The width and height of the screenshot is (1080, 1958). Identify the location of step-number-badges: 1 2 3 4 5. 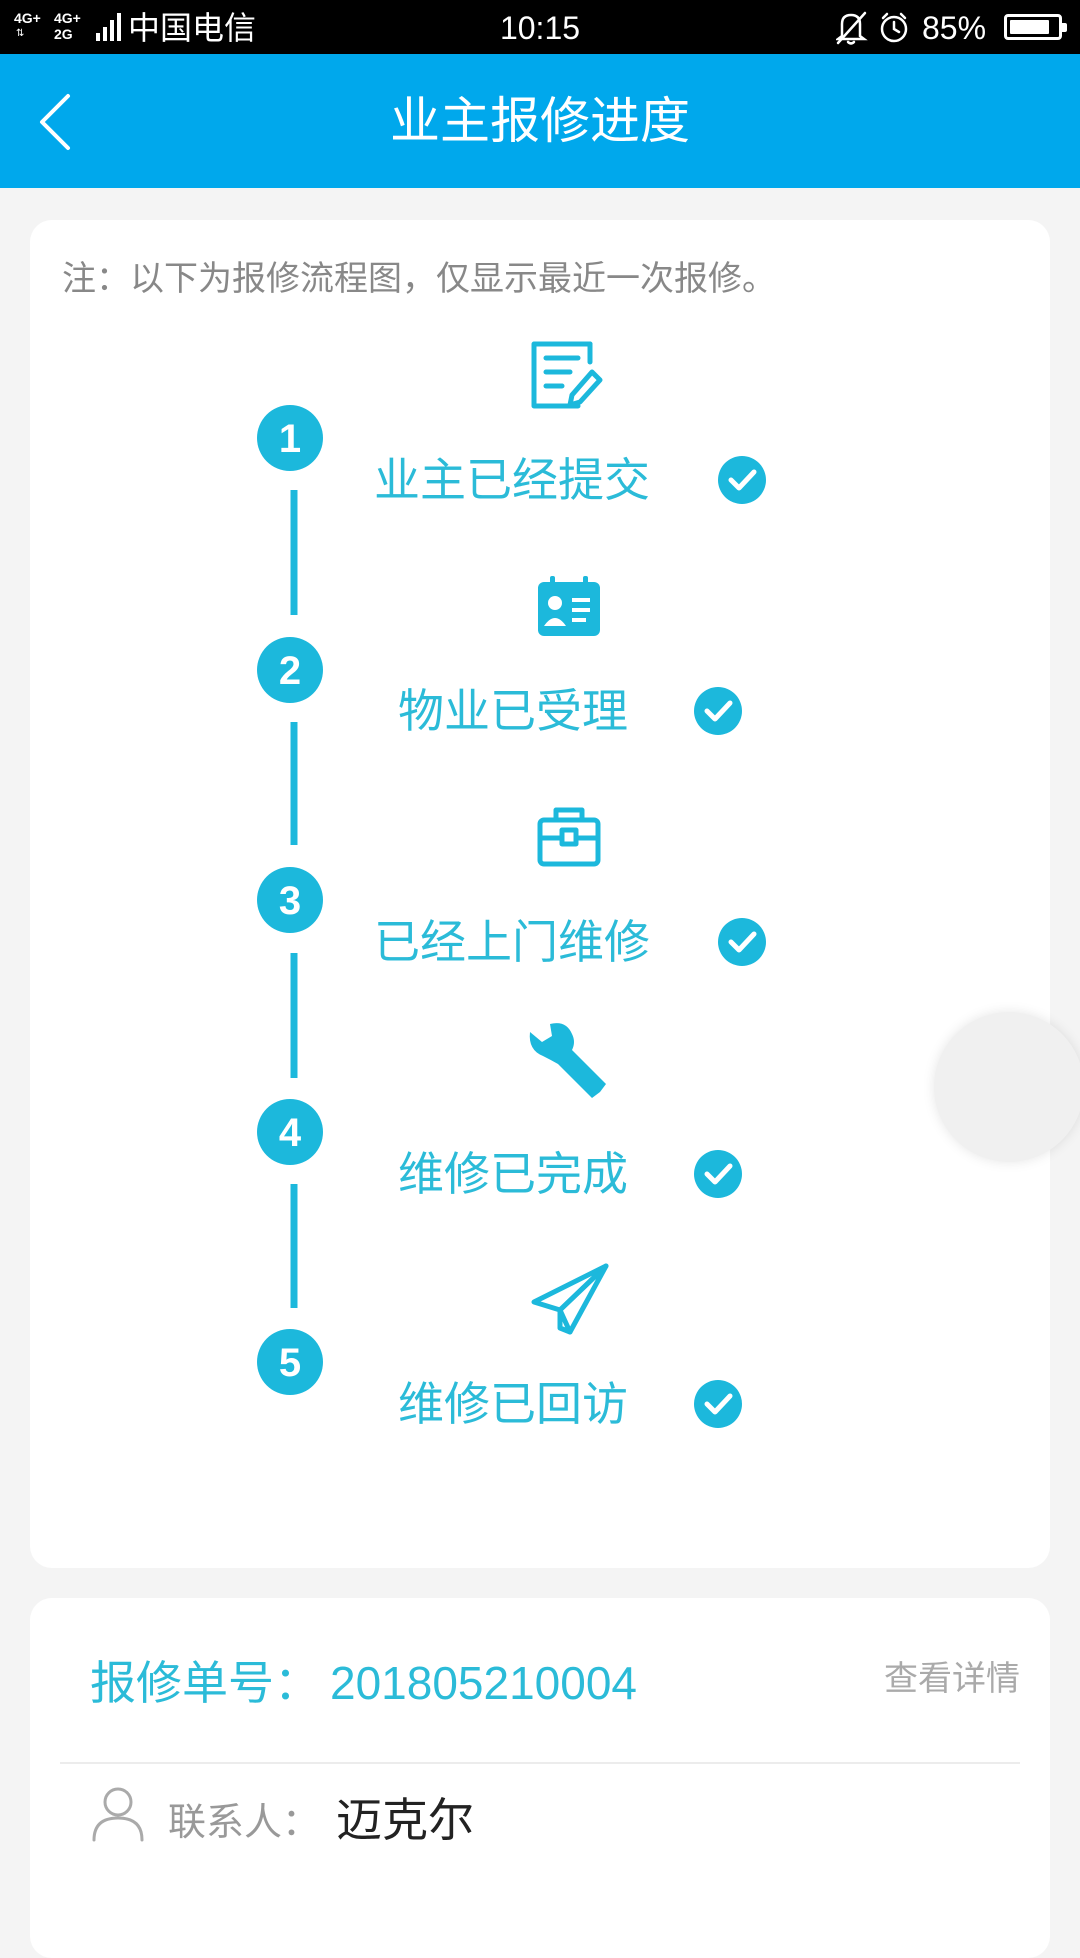
(290, 900).